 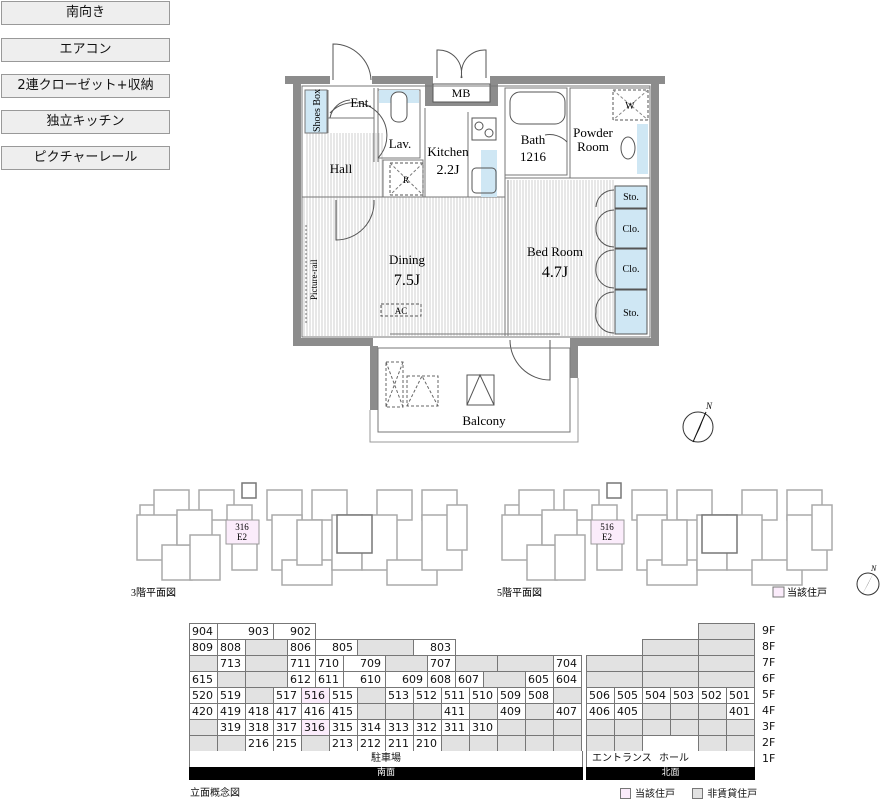 I want to click on closet-label-2: Clo., so click(x=631, y=269).